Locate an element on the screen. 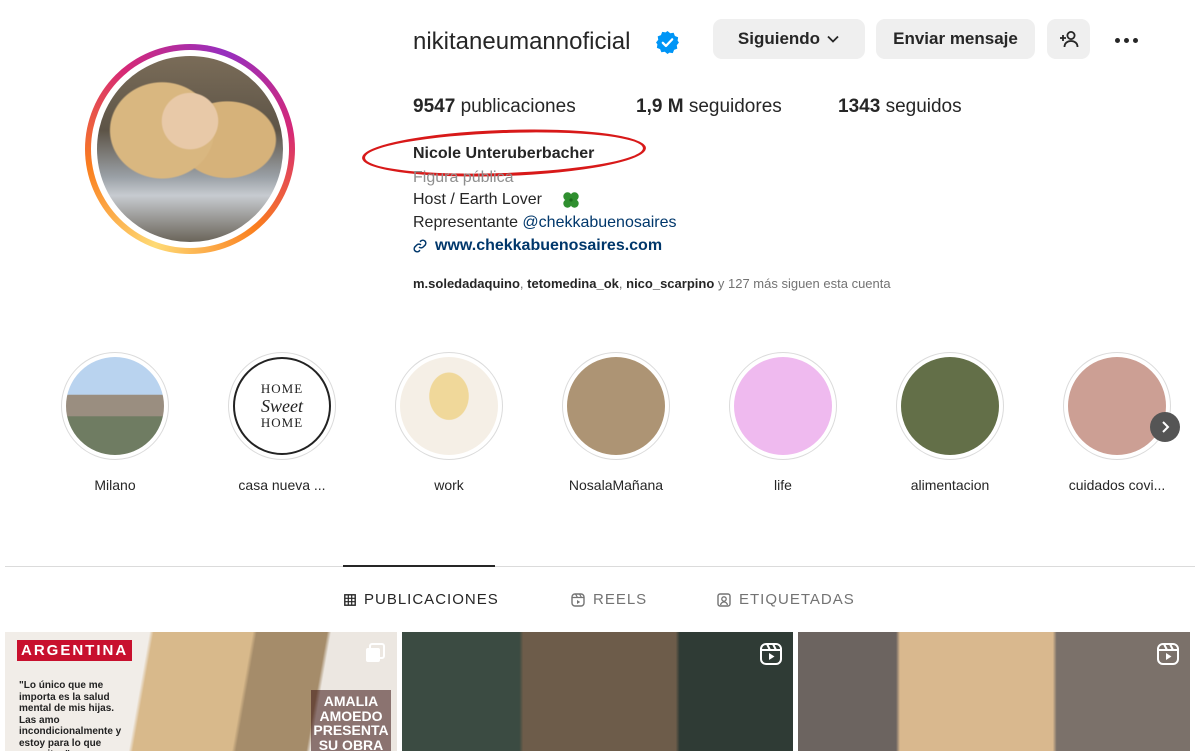 The height and width of the screenshot is (751, 1200). posts-stat: 9547 publicaciones is located at coordinates (494, 107).